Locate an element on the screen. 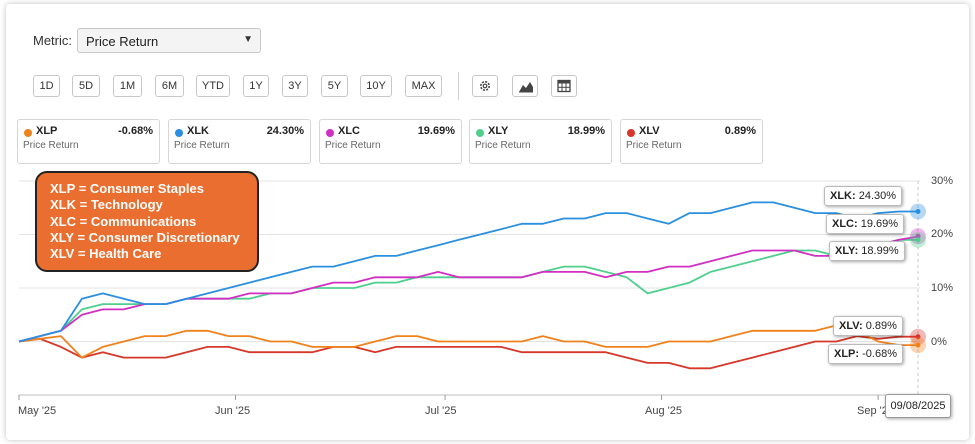 The width and height of the screenshot is (975, 444). end-label-xly: XLY: 18.99% is located at coordinates (867, 251).